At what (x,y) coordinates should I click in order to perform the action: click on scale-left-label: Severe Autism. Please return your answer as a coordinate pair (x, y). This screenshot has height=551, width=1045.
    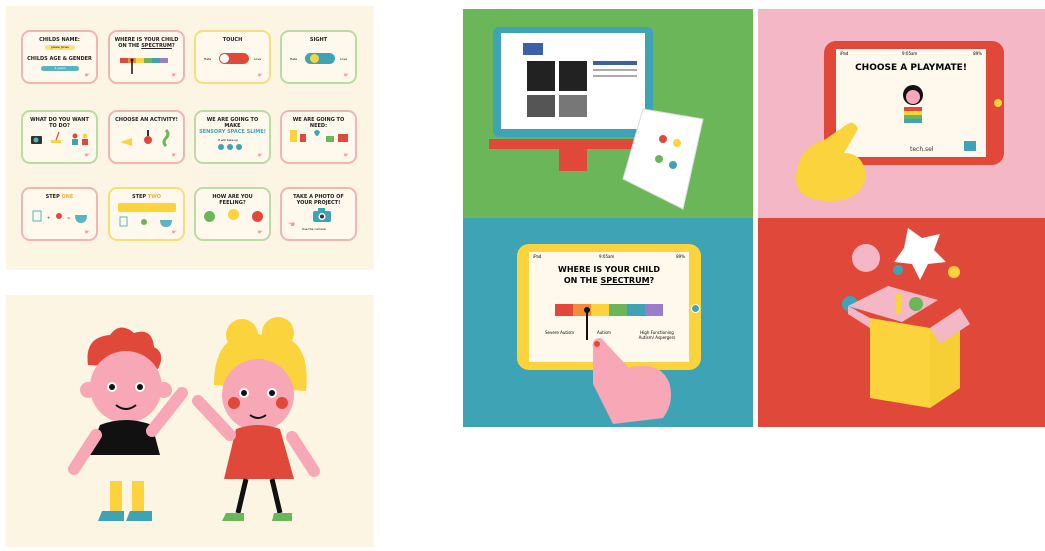
    Looking at the image, I should click on (560, 332).